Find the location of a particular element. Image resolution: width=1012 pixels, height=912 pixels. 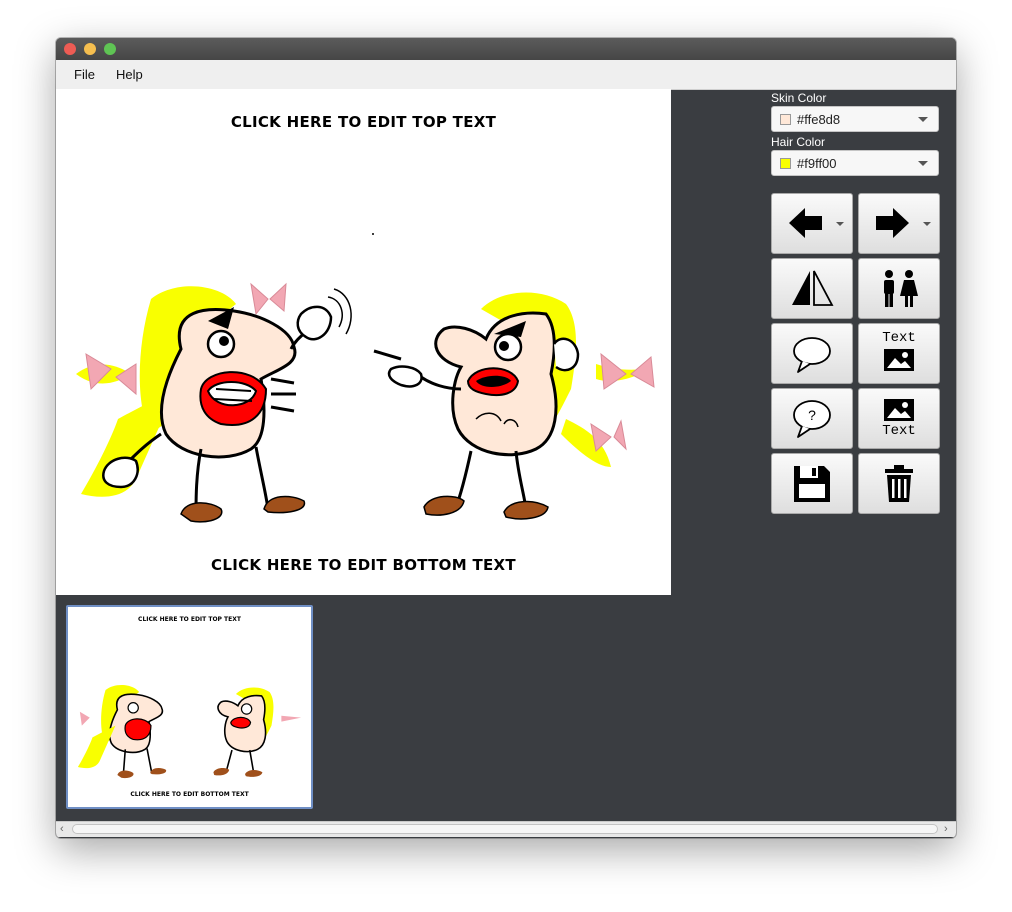

scroll-right-icon: › is located at coordinates (946, 829).